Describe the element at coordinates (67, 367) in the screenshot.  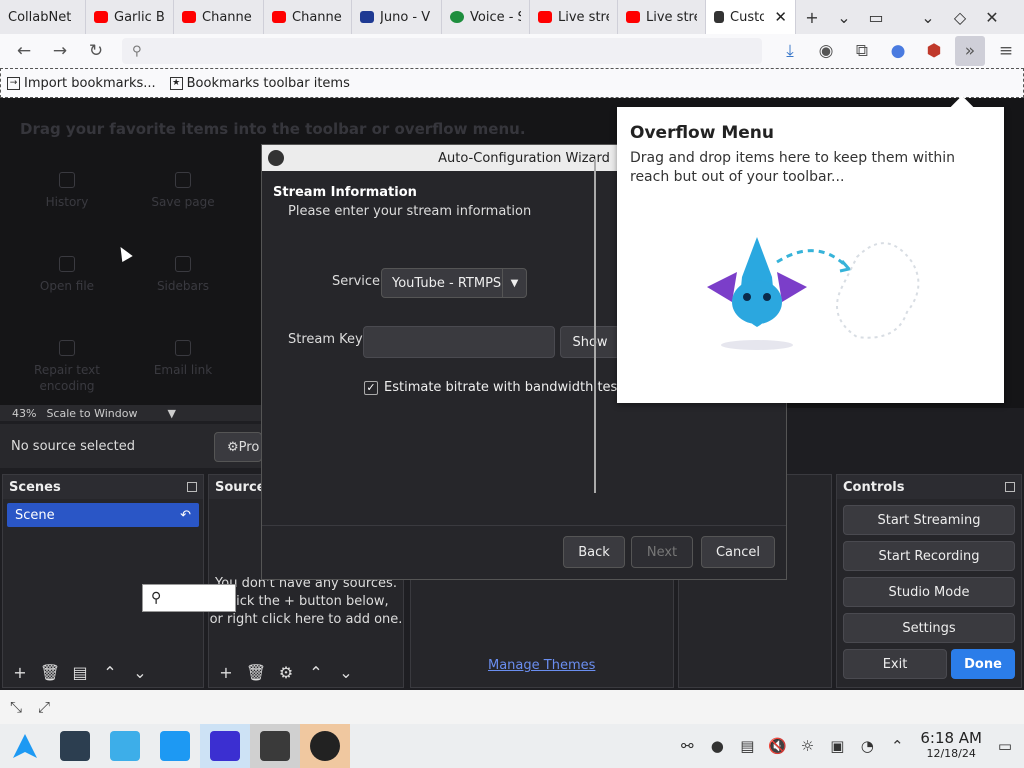
I see `palette-item-repair-text: Repair text encoding` at that location.